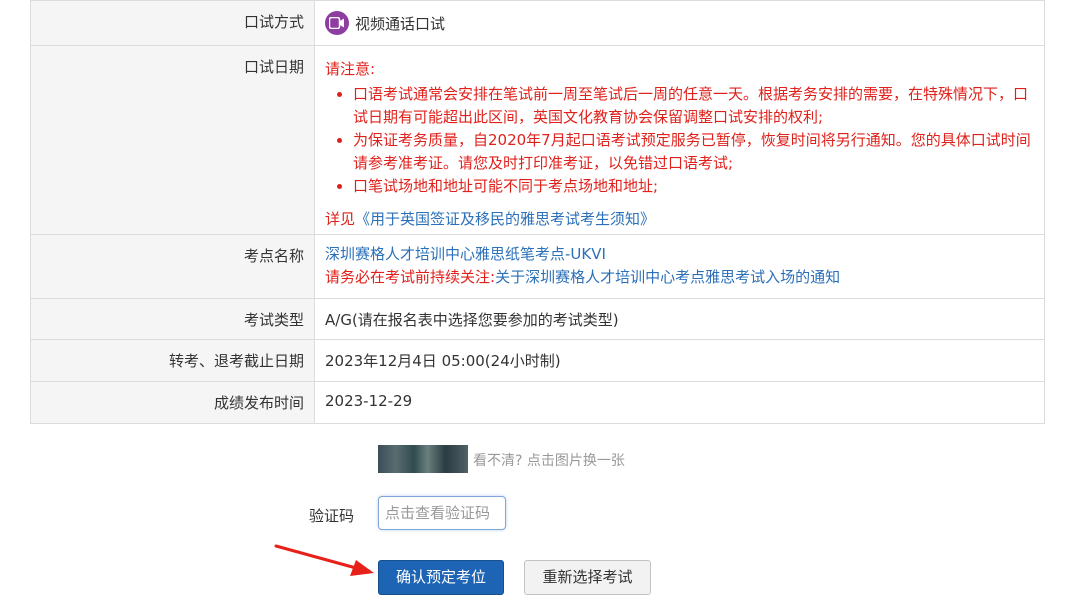 The width and height of the screenshot is (1080, 605). What do you see at coordinates (423, 459) in the screenshot?
I see `captcha-image` at bounding box center [423, 459].